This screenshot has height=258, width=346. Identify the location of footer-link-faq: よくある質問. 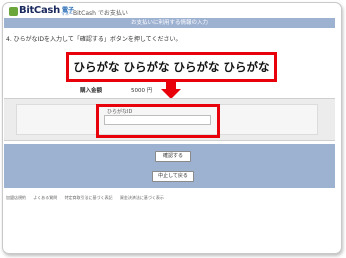
(45, 197).